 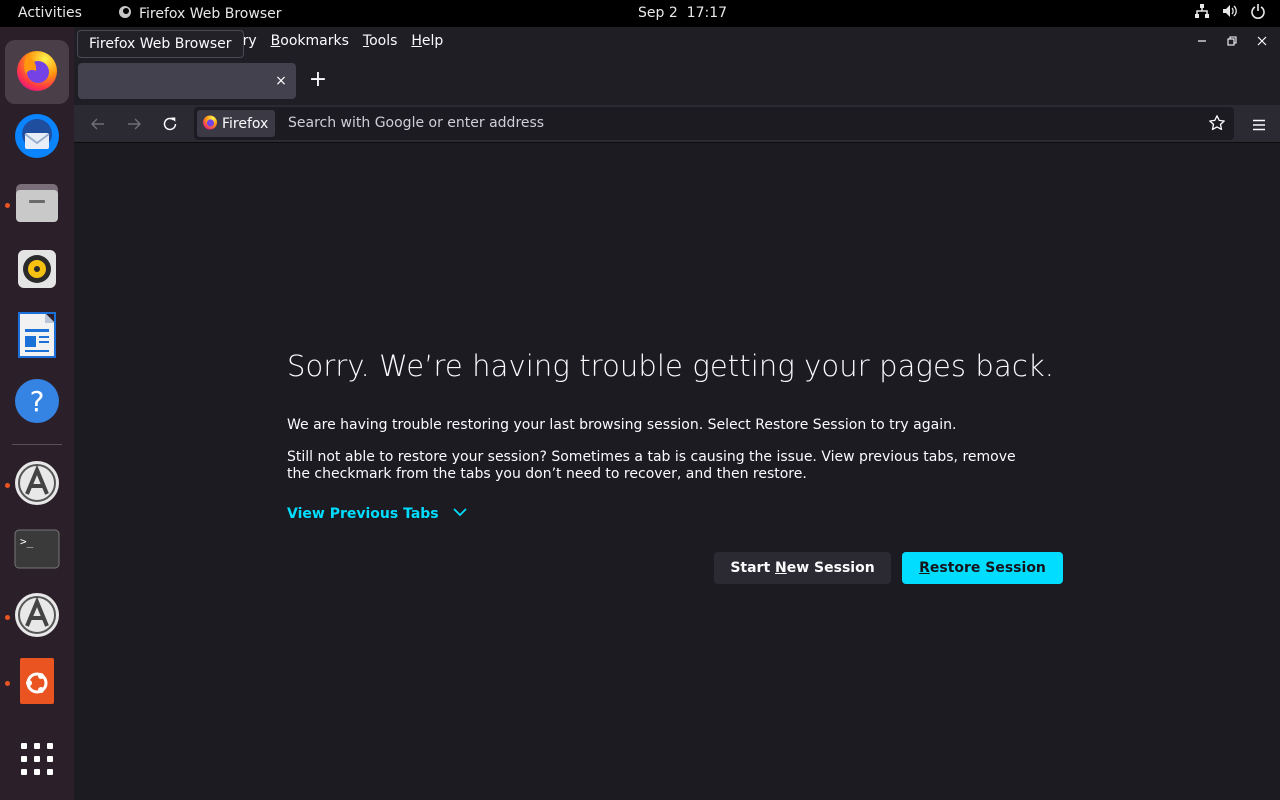 I want to click on dock-terminal: >_, so click(x=37, y=551).